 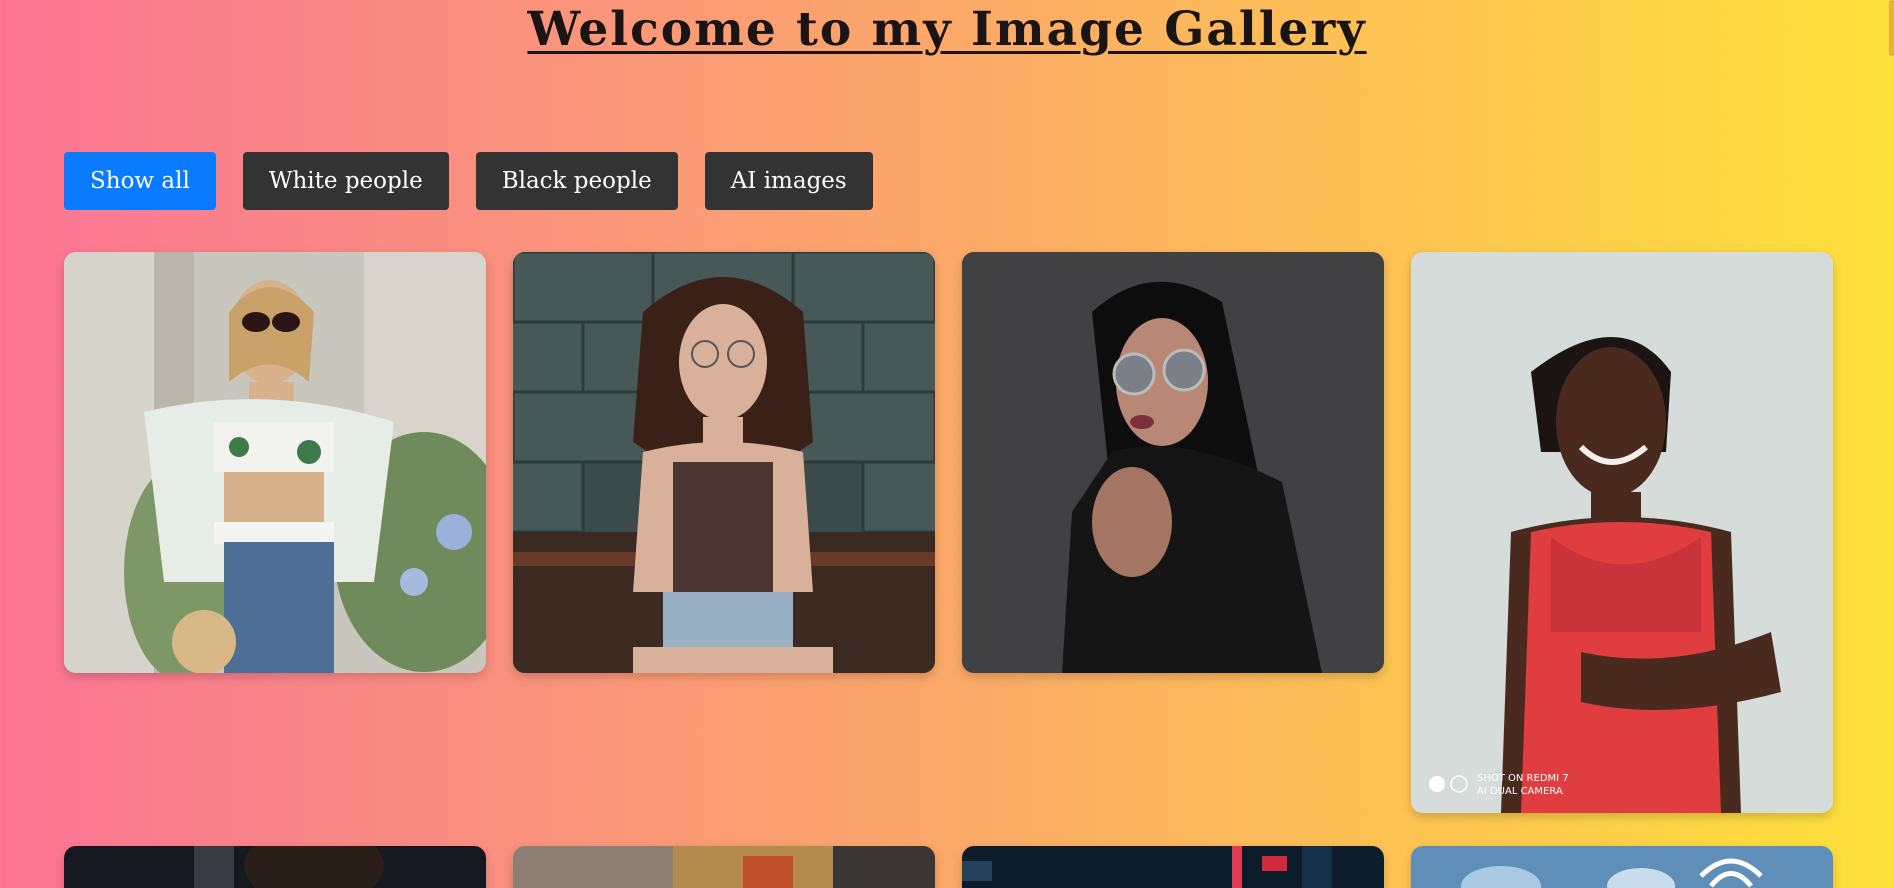 I want to click on watermark-line-1: SHOT ON REDMI 7, so click(x=1523, y=778).